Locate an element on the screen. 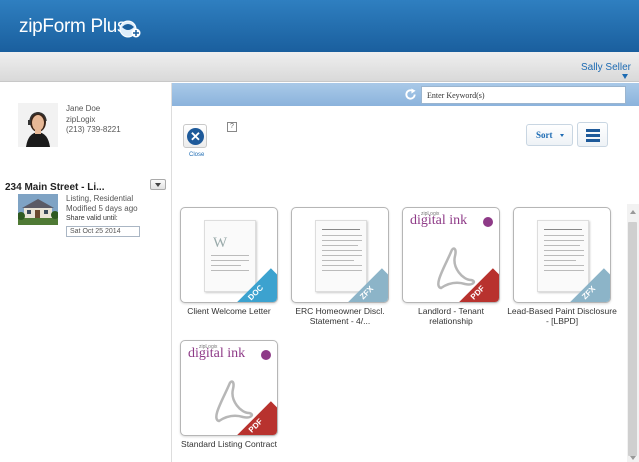 The width and height of the screenshot is (639, 462). refresh-icon is located at coordinates (410, 94).